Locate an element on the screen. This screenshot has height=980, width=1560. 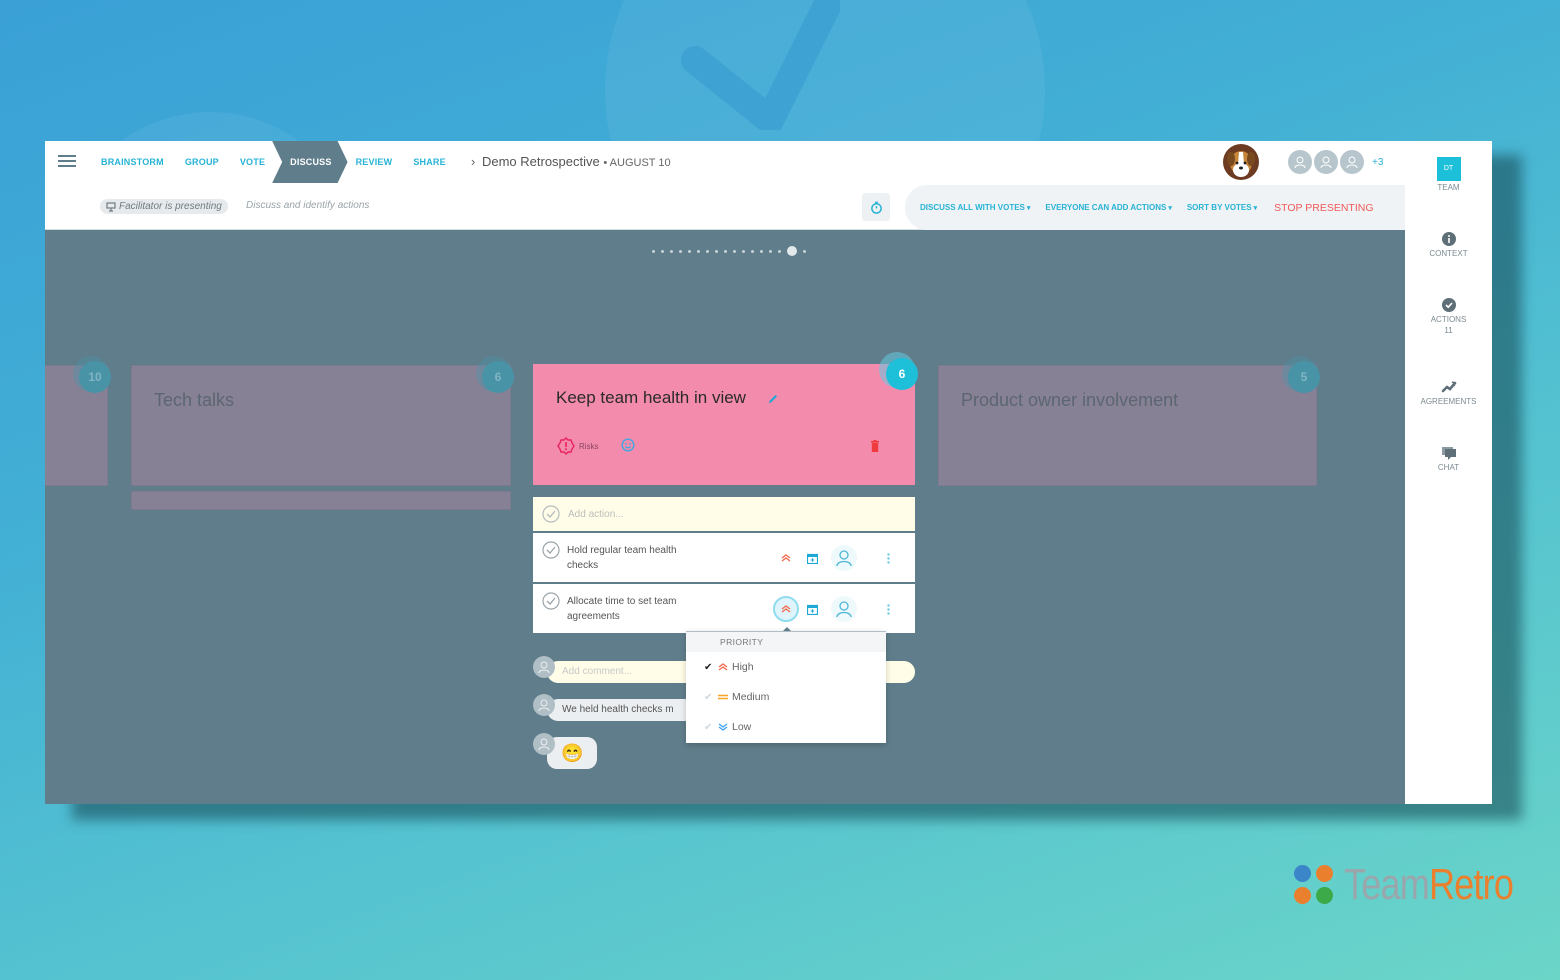
sidebar-item-label: TEAM is located at coordinates (1448, 187).